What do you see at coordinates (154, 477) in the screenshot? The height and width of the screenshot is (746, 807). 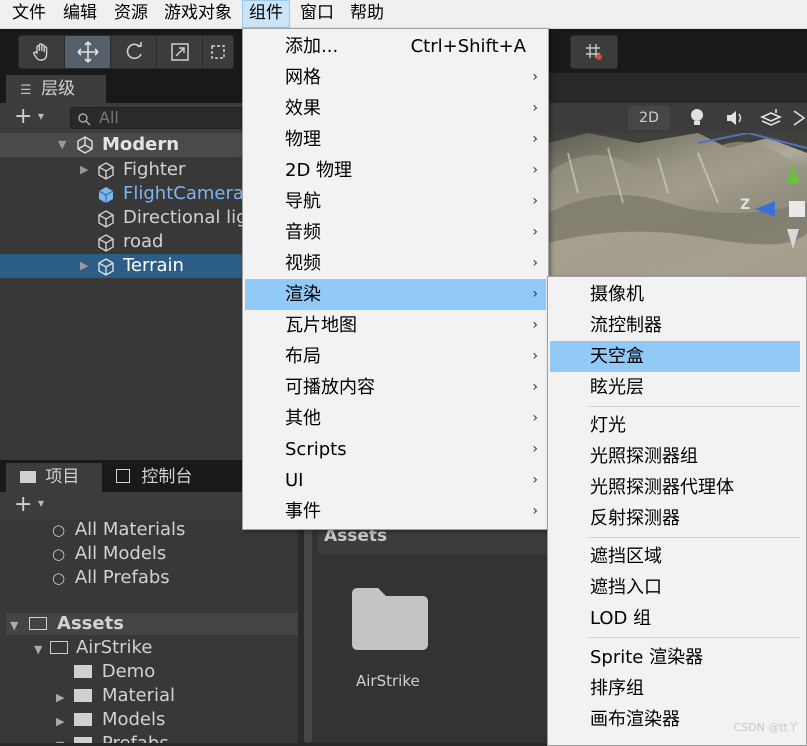 I see `tab-console: 控制台` at bounding box center [154, 477].